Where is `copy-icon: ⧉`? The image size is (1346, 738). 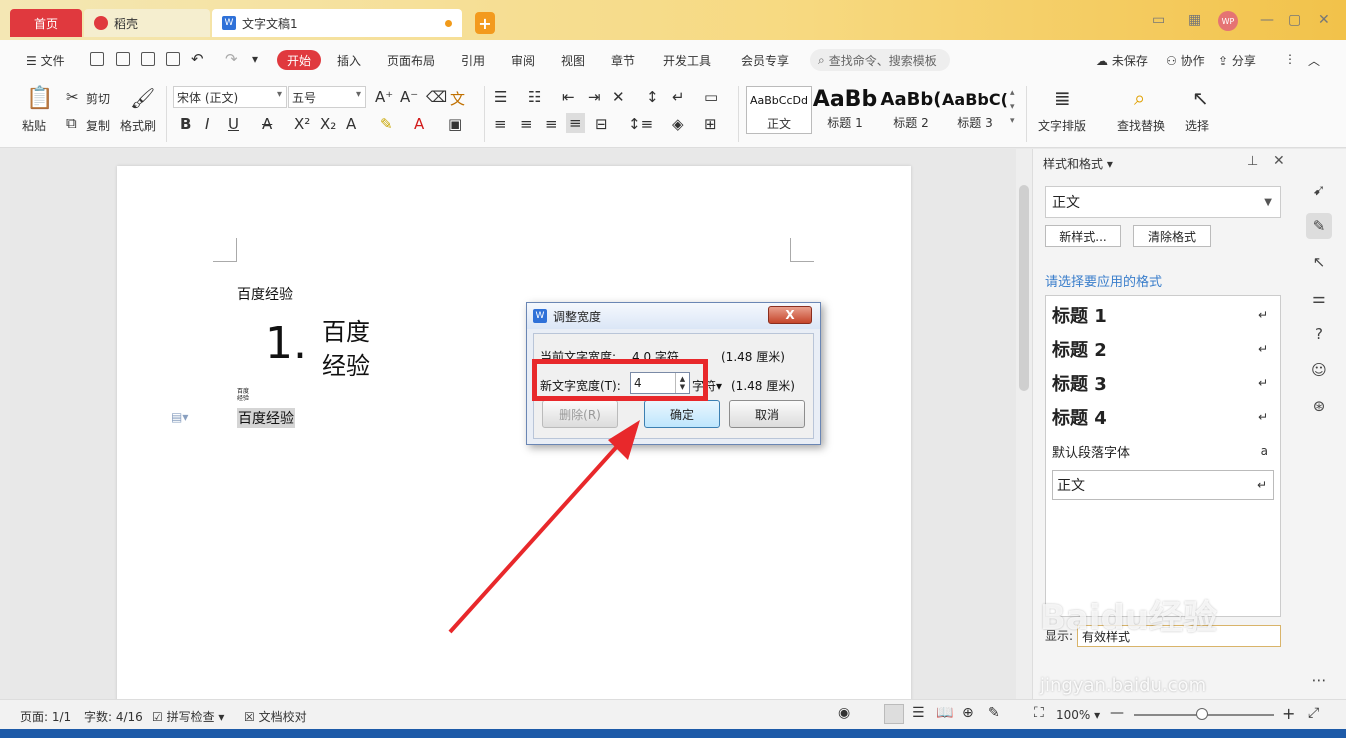
copy-icon: ⧉ is located at coordinates (71, 123).